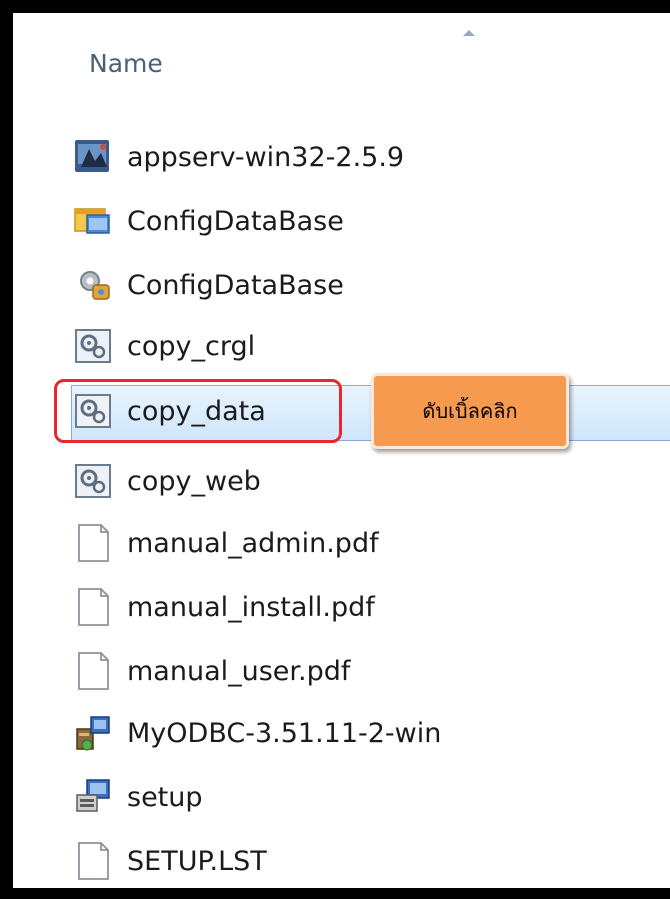 Image resolution: width=670 pixels, height=899 pixels. Describe the element at coordinates (126, 63) in the screenshot. I see `column-header-name: Name` at that location.